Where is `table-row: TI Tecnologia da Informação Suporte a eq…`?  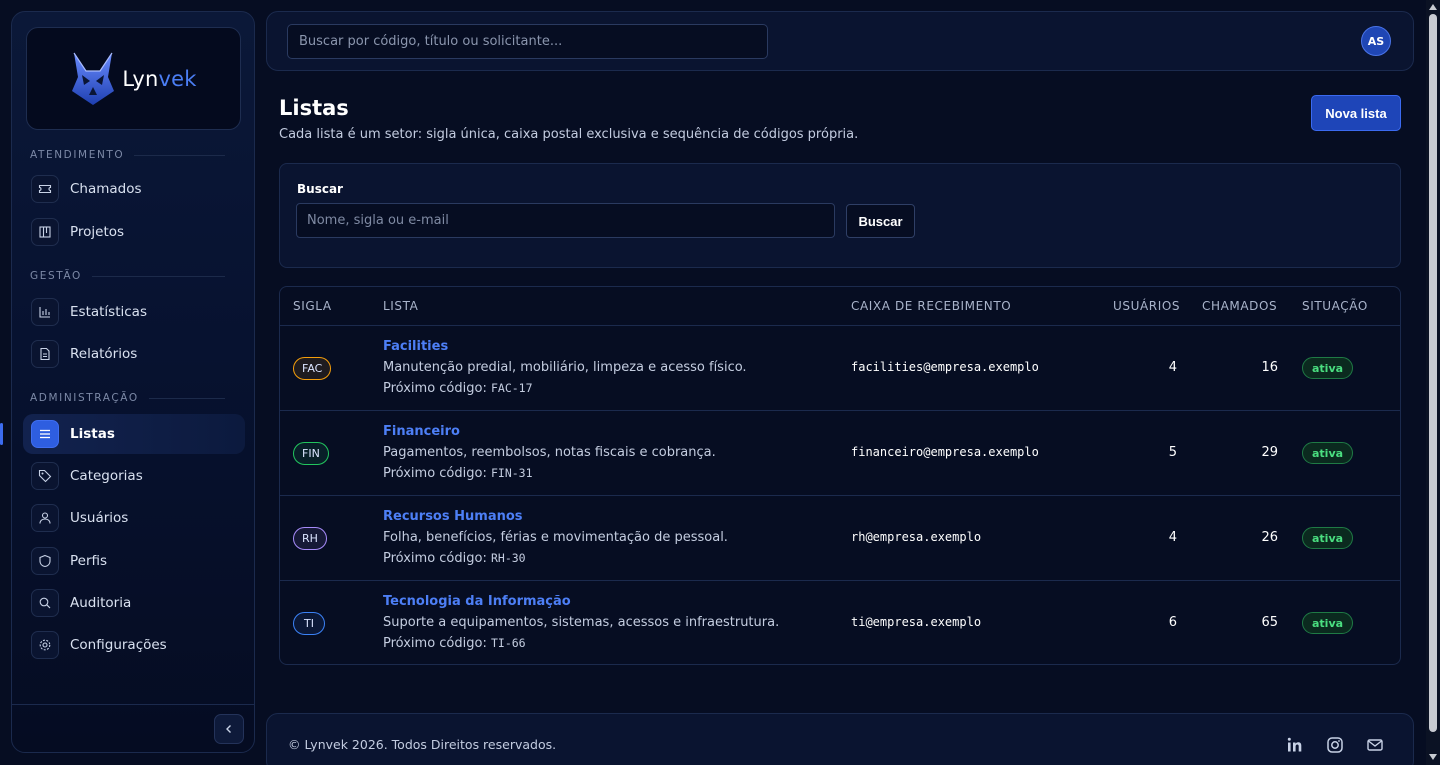
table-row: TI Tecnologia da Informação Suporte a eq… is located at coordinates (840, 622).